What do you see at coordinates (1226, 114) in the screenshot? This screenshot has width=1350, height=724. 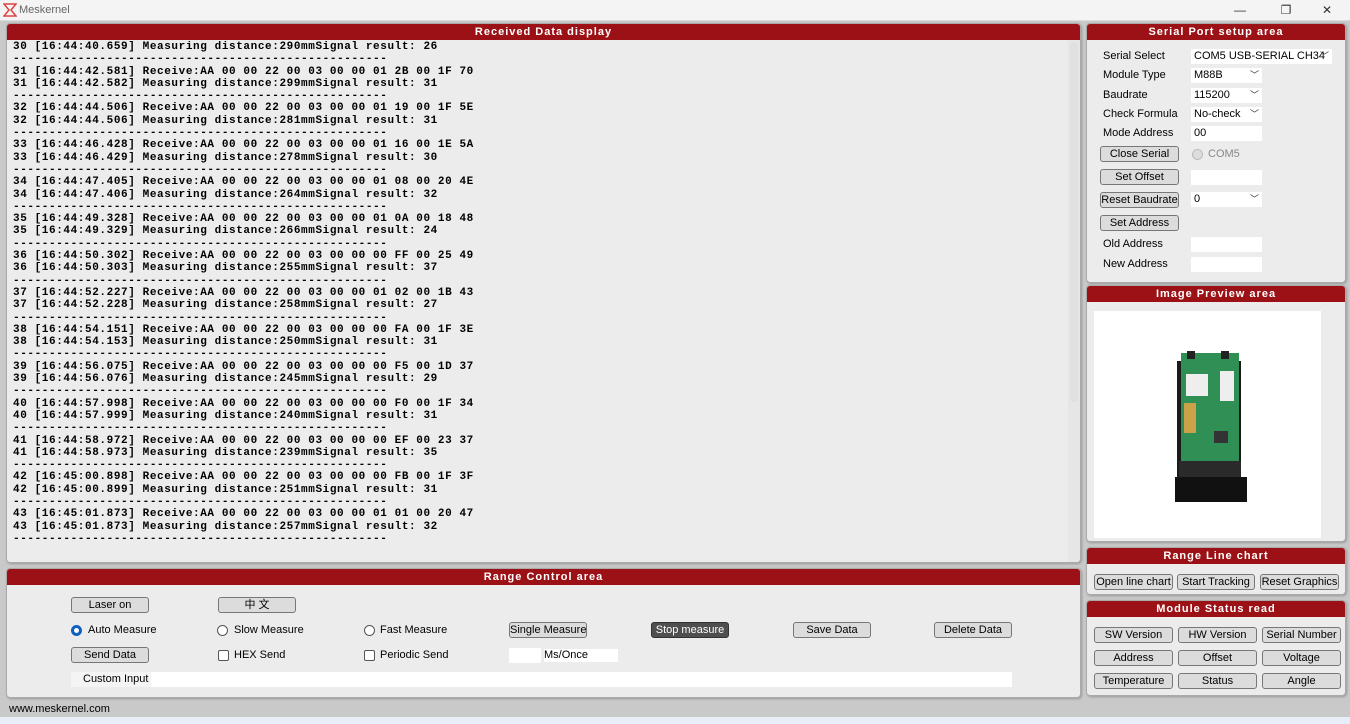 I see `check-formula-dropdown: No-check ﹀` at bounding box center [1226, 114].